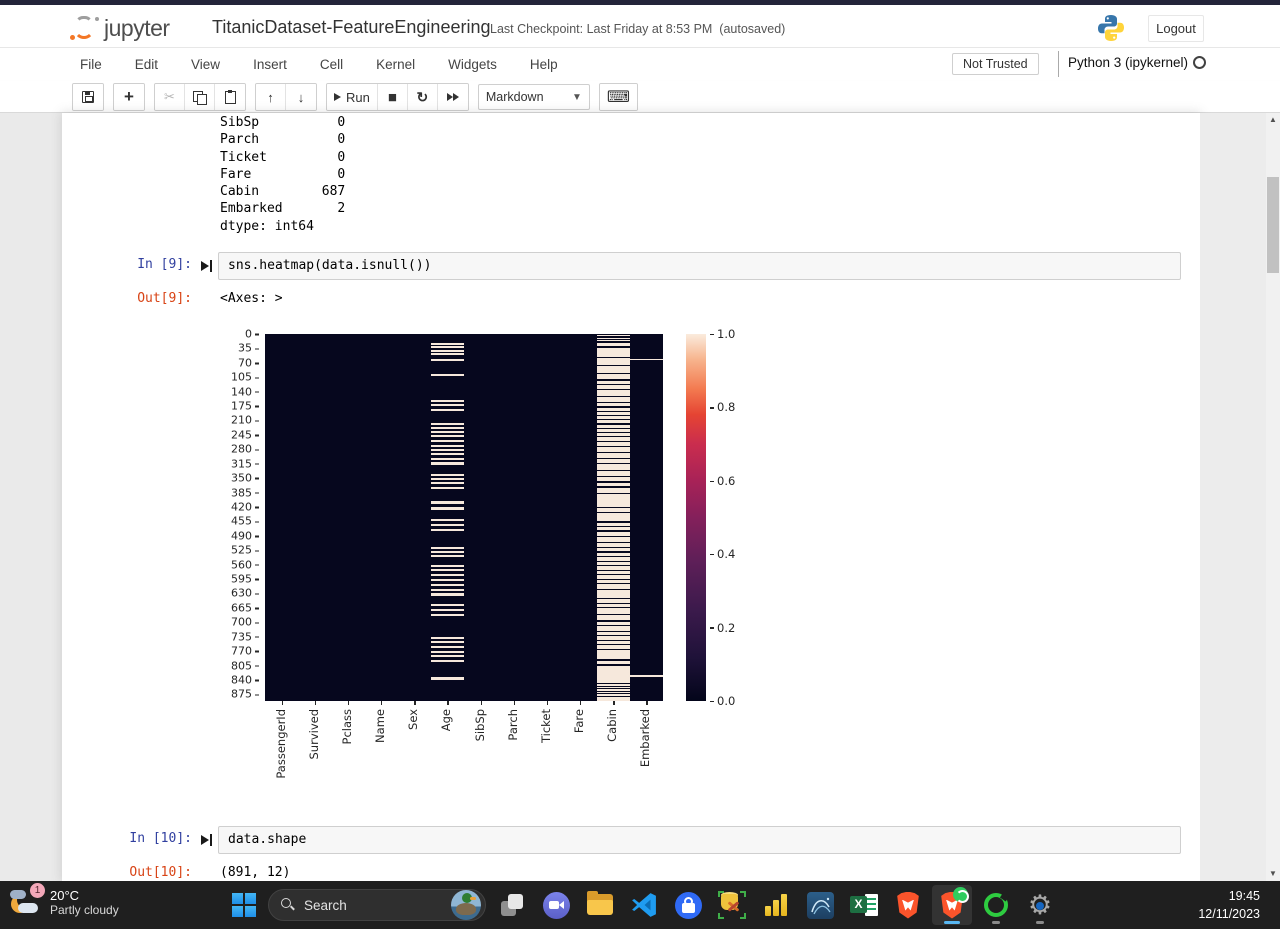 The image size is (1280, 929). Describe the element at coordinates (996, 922) in the screenshot. I see `running-app-indicator` at that location.